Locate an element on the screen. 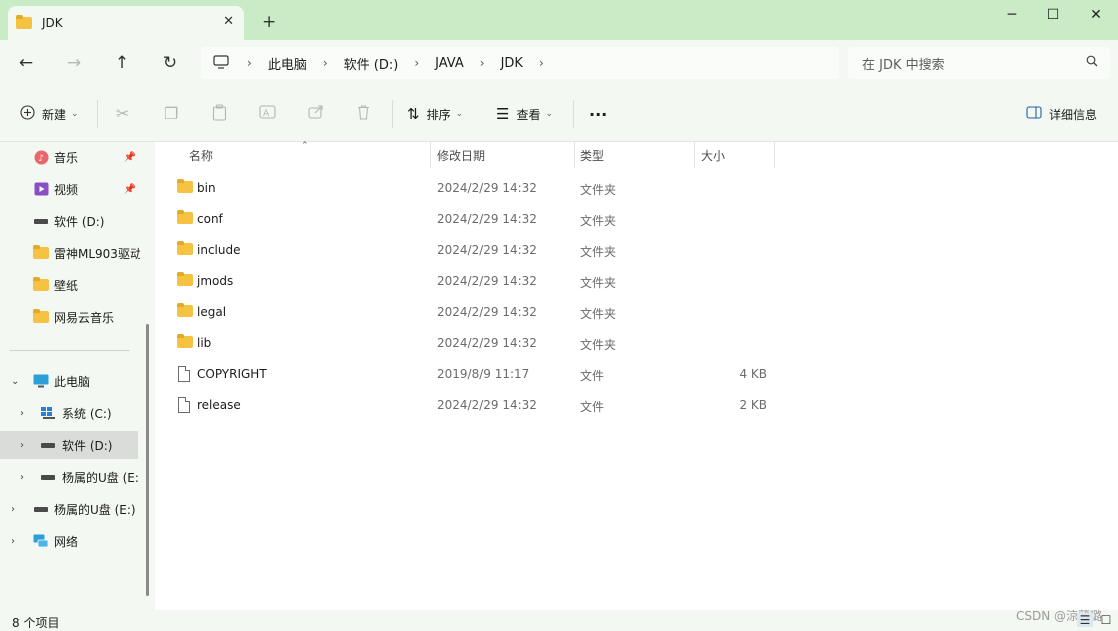 This screenshot has width=1118, height=631. table-row: bin 2024/2/29 14:32 文件夹 is located at coordinates (636, 188).